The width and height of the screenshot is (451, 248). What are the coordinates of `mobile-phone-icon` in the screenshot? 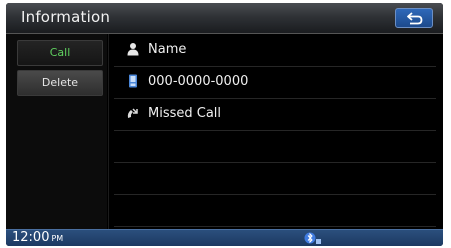 It's located at (133, 81).